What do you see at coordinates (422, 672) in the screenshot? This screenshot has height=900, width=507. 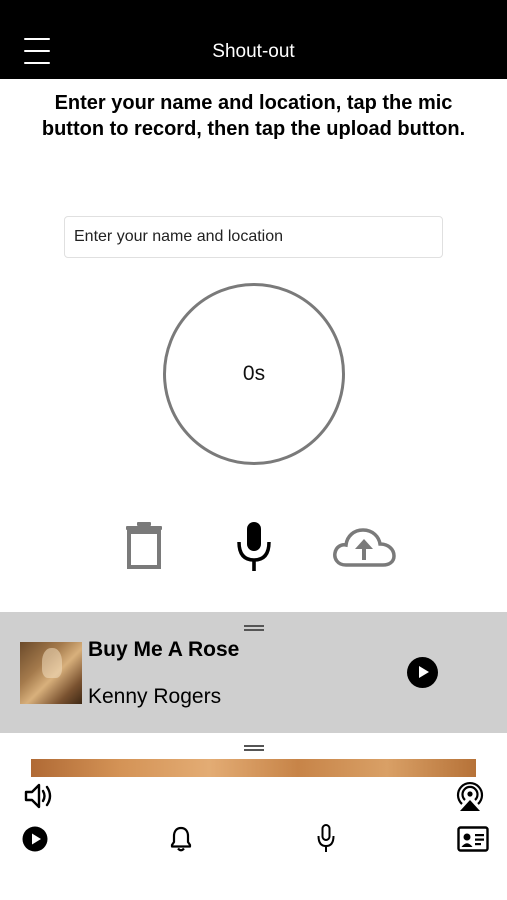 I see `play-icon` at bounding box center [422, 672].